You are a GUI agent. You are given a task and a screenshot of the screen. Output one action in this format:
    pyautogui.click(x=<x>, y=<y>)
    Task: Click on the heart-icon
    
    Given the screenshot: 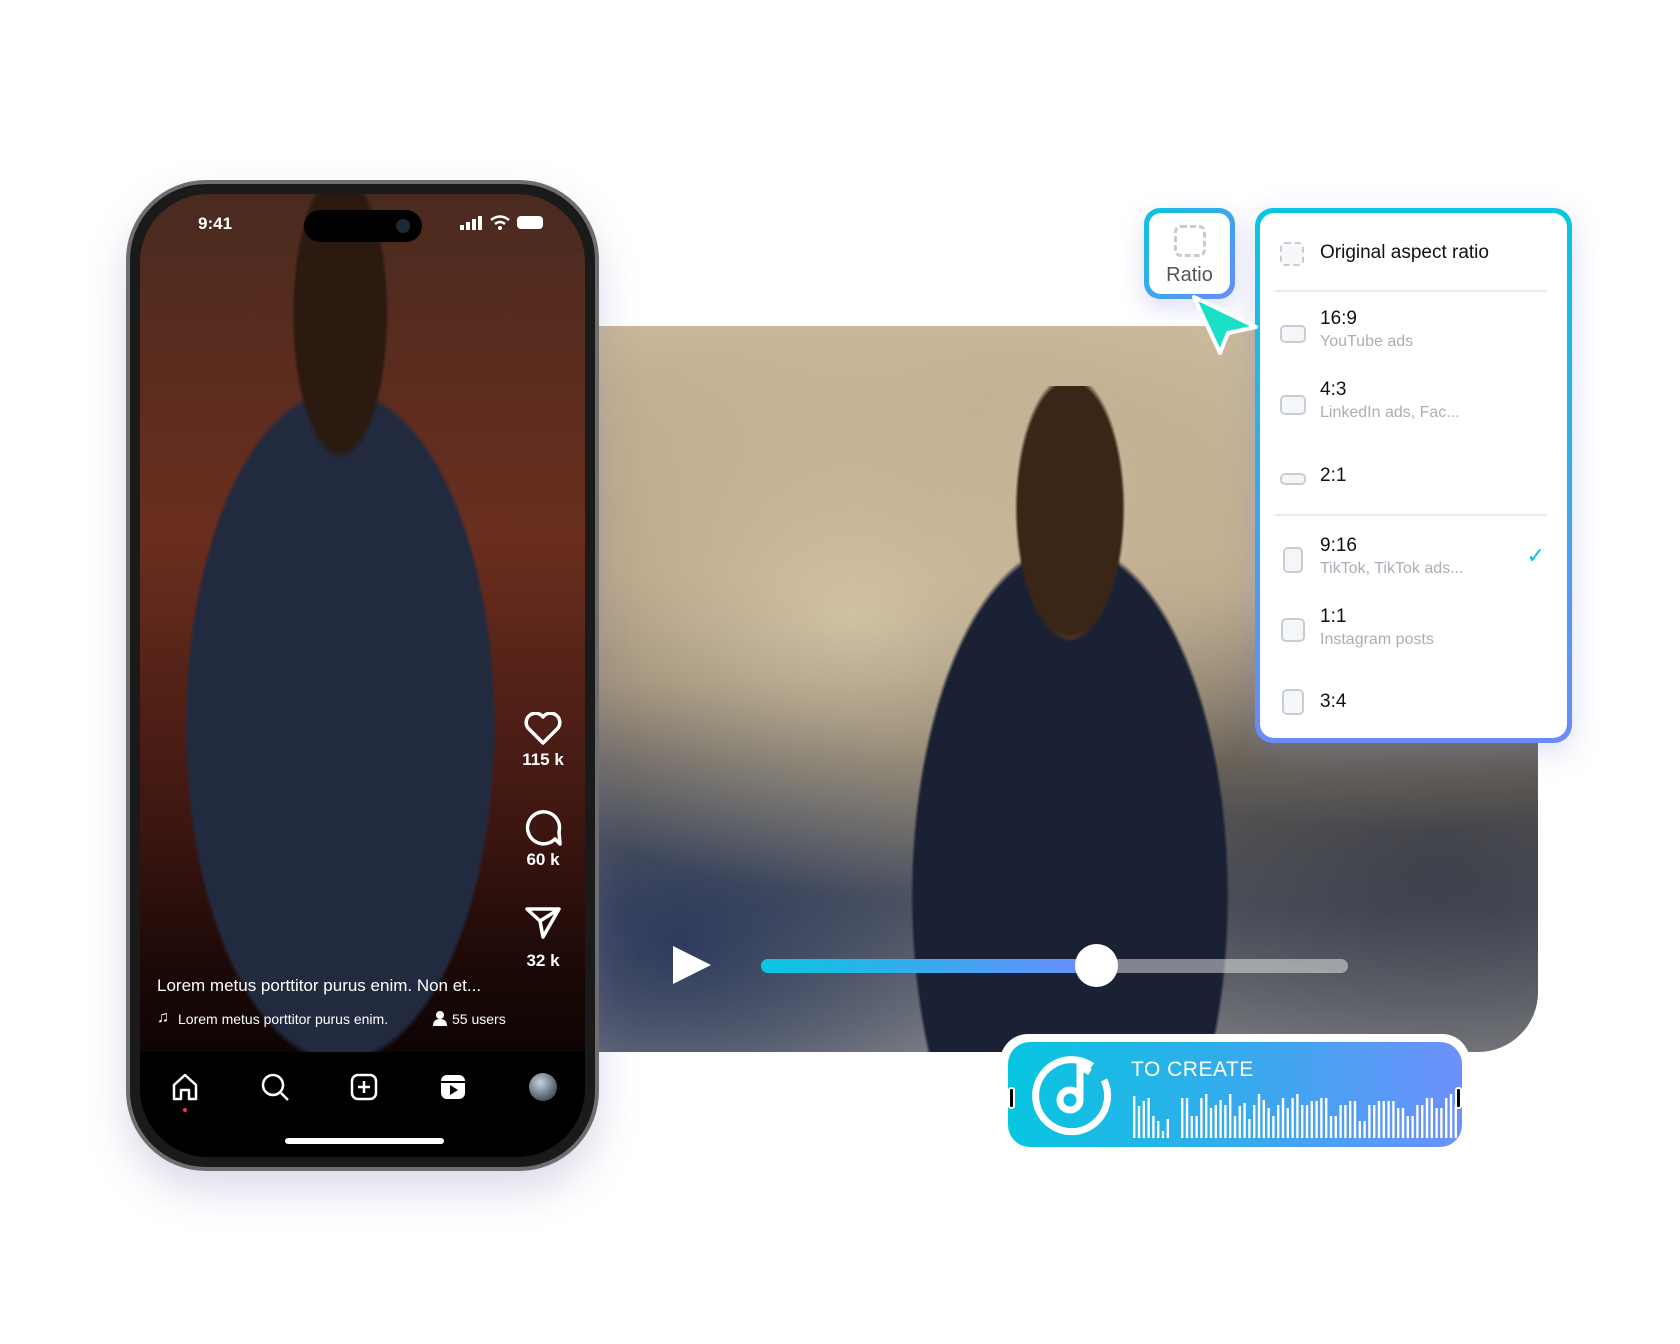 What is the action you would take?
    pyautogui.click(x=543, y=729)
    